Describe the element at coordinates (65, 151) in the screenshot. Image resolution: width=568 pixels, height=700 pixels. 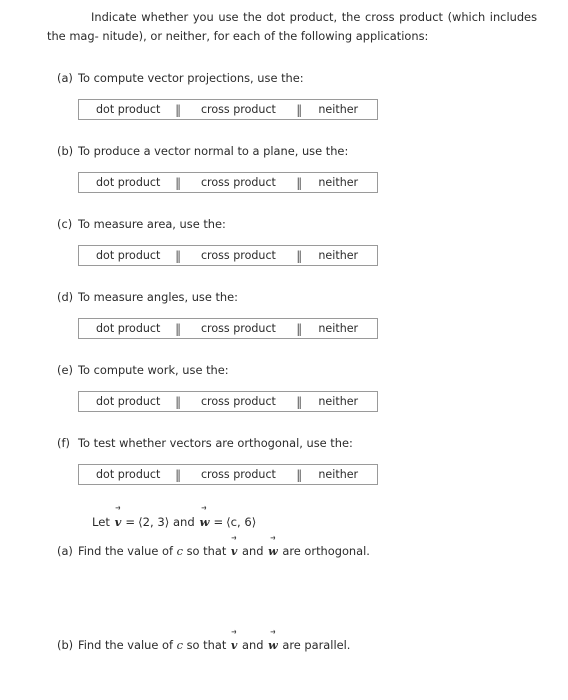
I see `question-label-b: (b)` at that location.